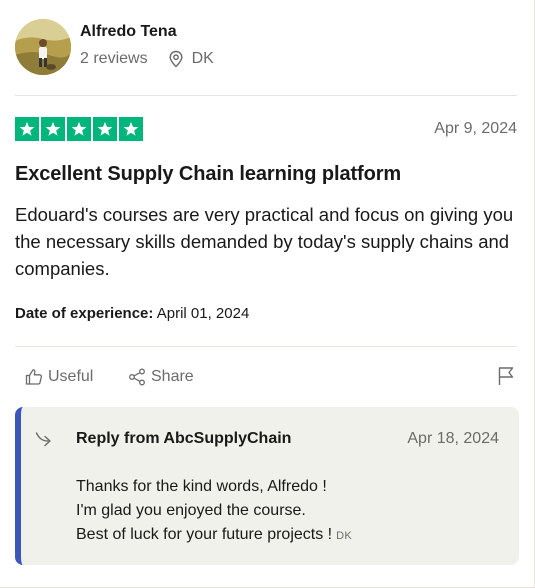 Image resolution: width=535 pixels, height=588 pixels. What do you see at coordinates (203, 313) in the screenshot?
I see `experience-date: April 01, 2024` at bounding box center [203, 313].